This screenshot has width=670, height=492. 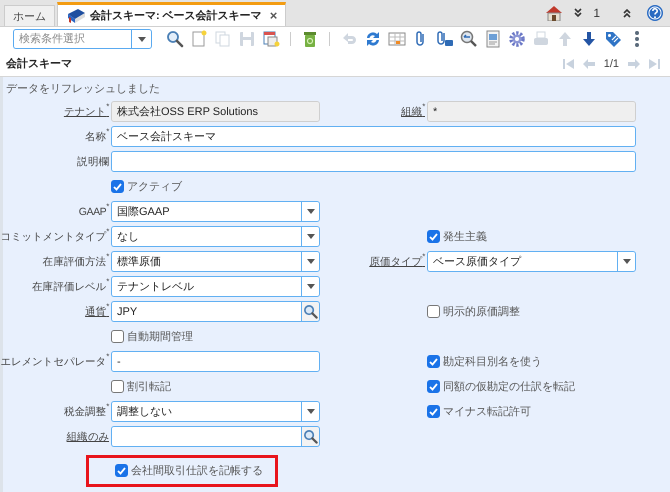 What do you see at coordinates (274, 15) in the screenshot?
I see `close-tab-button: ×` at bounding box center [274, 15].